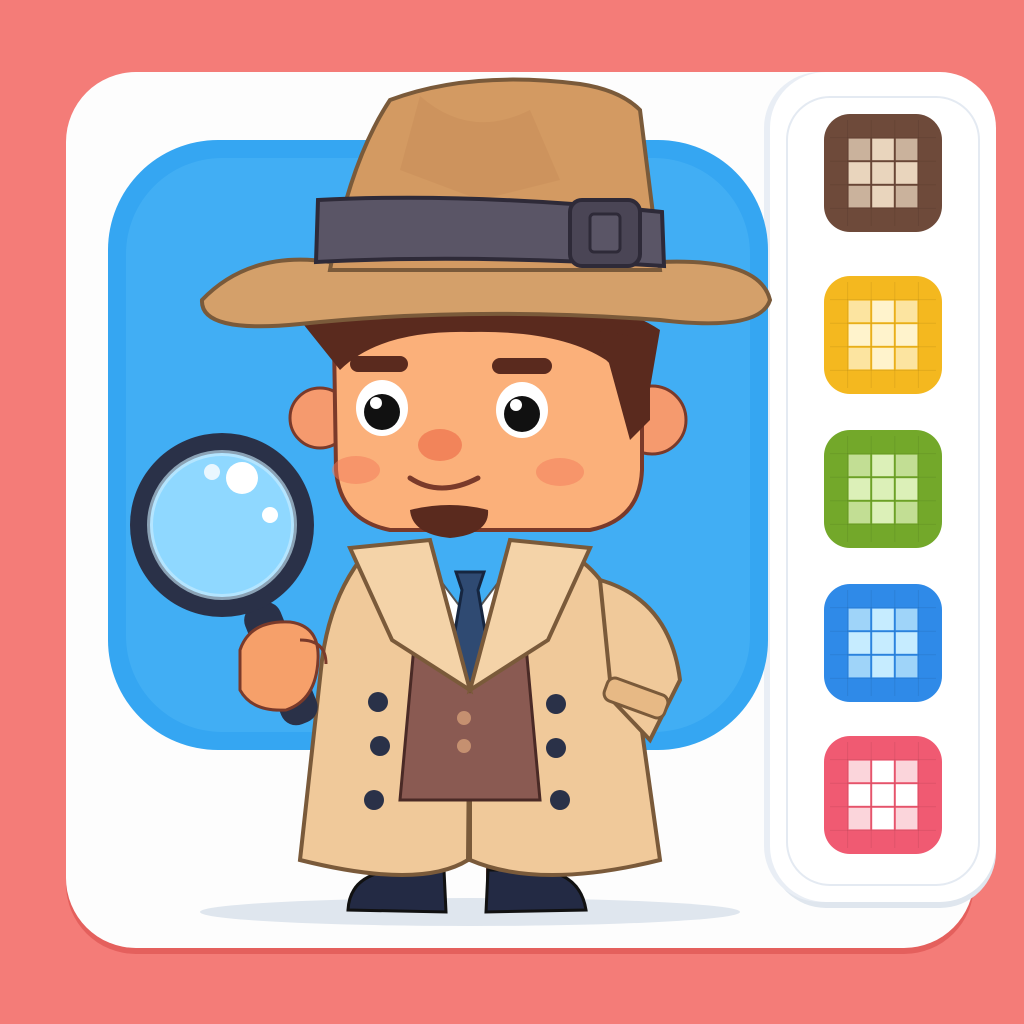 The width and height of the screenshot is (1024, 1024). Describe the element at coordinates (488, 414) in the screenshot. I see `head` at that location.